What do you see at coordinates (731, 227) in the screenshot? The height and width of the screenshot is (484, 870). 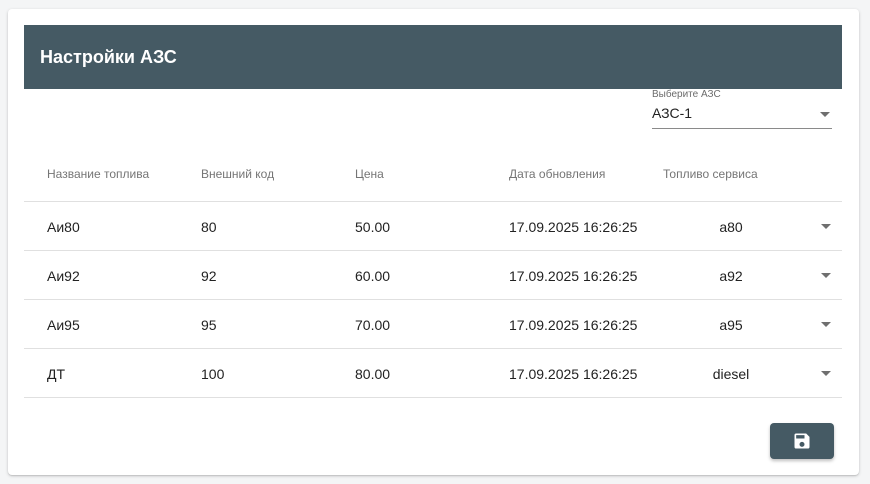 I see `service-fuel-value: a80` at bounding box center [731, 227].